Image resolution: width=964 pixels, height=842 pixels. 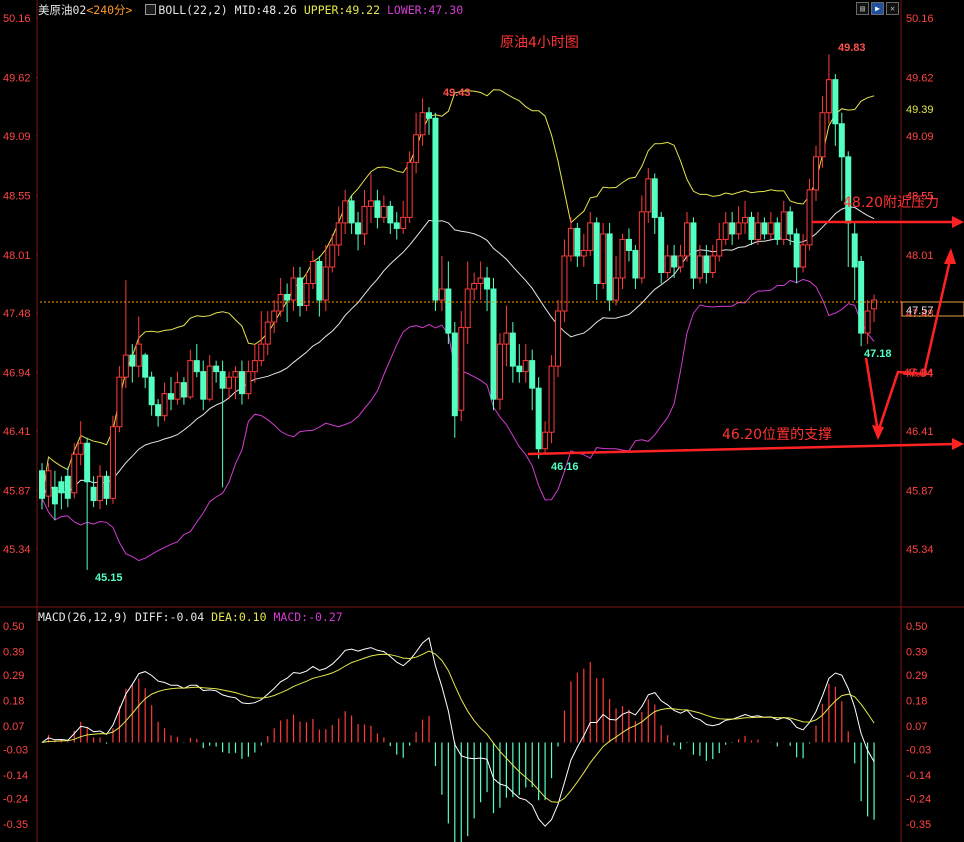 What do you see at coordinates (62, 10) in the screenshot?
I see `symbol-label: 美原油02` at bounding box center [62, 10].